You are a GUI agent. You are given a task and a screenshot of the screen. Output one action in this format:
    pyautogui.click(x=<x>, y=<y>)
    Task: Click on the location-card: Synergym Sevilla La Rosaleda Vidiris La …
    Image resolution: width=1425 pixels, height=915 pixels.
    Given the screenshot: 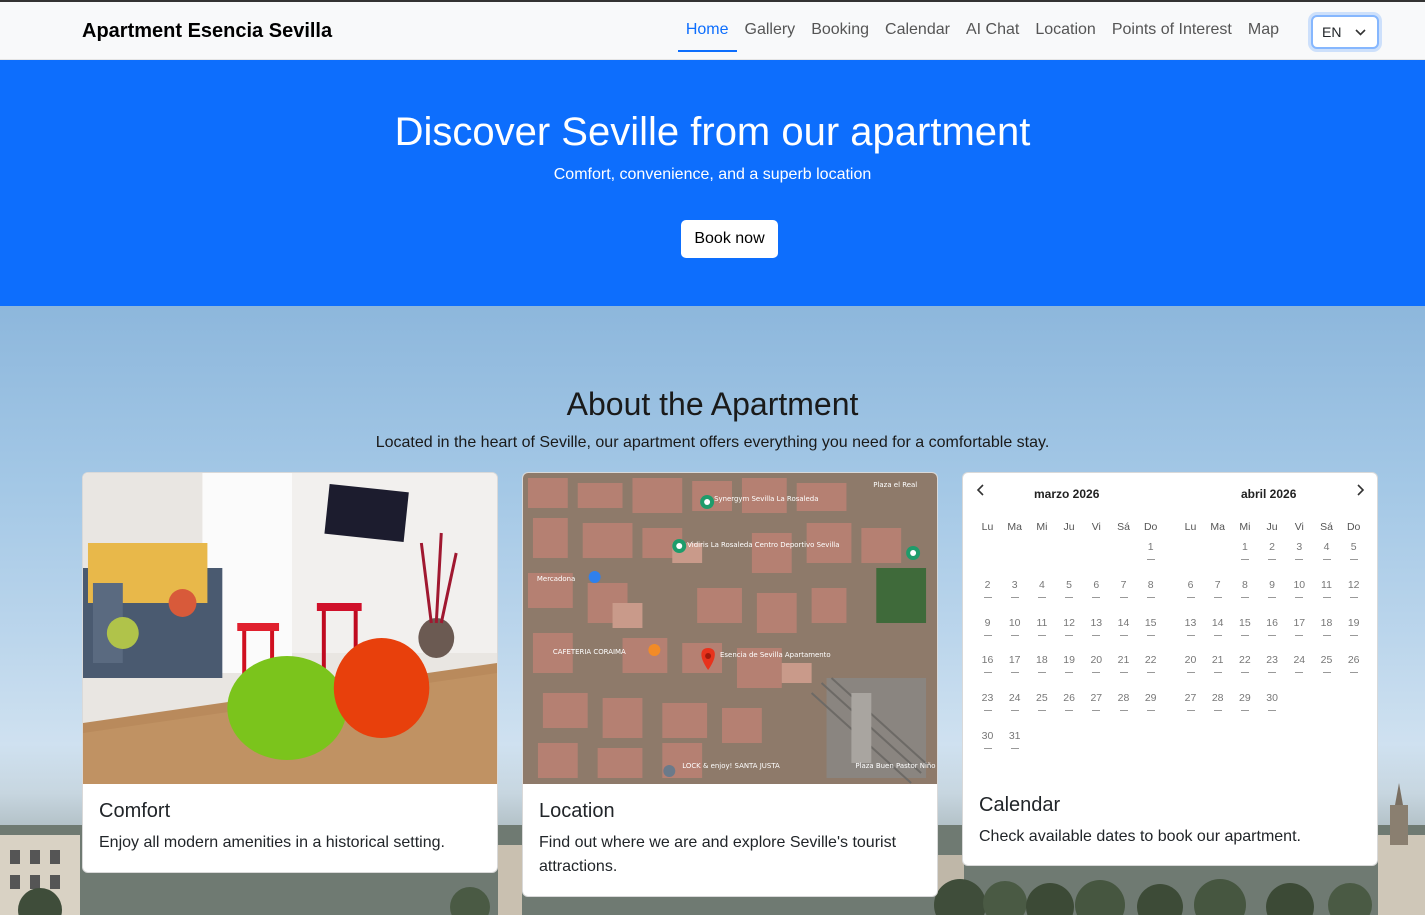 What is the action you would take?
    pyautogui.click(x=730, y=684)
    